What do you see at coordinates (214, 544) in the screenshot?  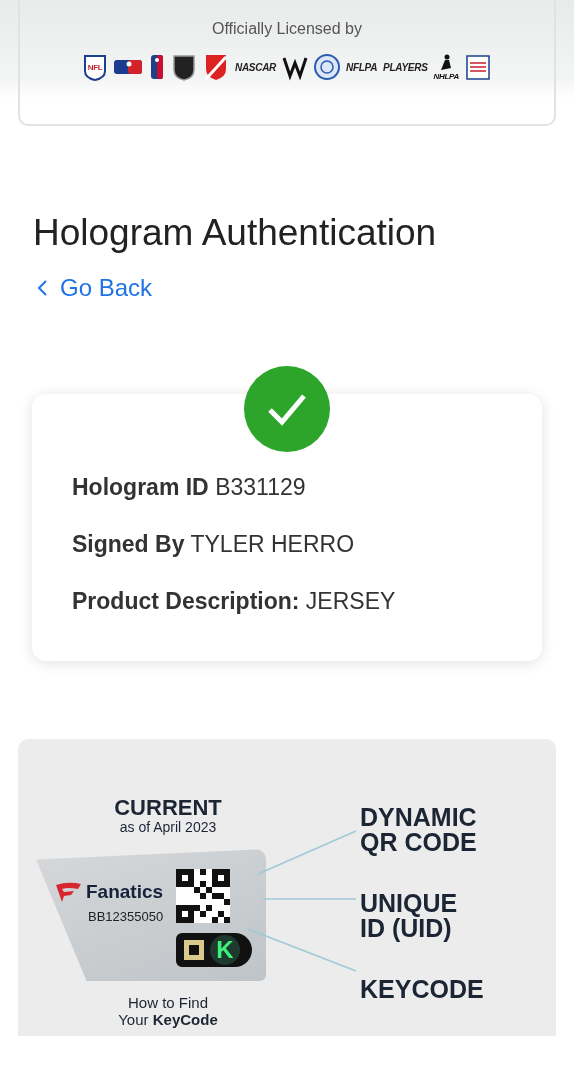 I see `detail-row-text: Signed By TYLER HERRO` at bounding box center [214, 544].